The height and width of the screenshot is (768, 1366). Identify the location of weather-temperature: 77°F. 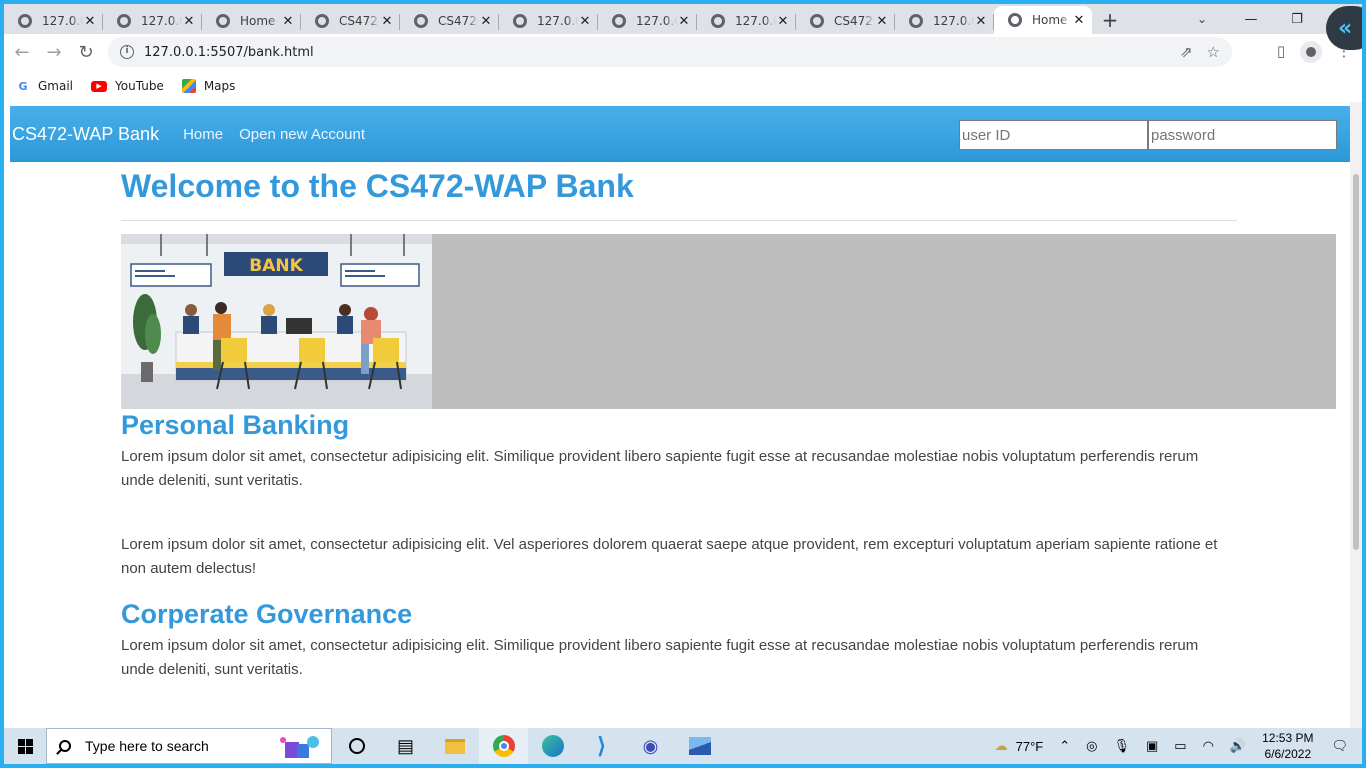
(1030, 746).